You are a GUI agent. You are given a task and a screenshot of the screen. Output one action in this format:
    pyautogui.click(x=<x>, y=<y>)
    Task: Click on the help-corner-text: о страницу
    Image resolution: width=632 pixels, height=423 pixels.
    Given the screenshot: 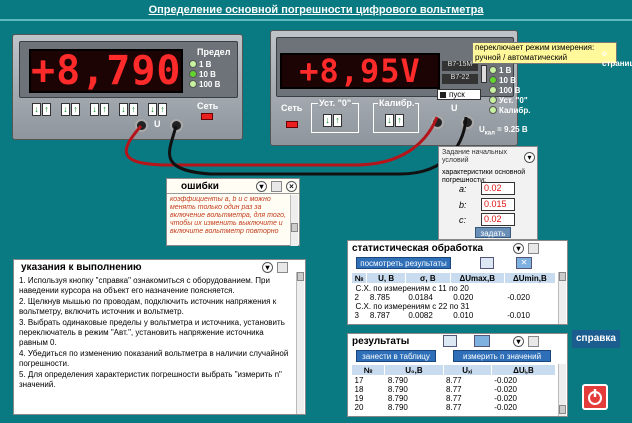 What is the action you would take?
    pyautogui.click(x=617, y=58)
    